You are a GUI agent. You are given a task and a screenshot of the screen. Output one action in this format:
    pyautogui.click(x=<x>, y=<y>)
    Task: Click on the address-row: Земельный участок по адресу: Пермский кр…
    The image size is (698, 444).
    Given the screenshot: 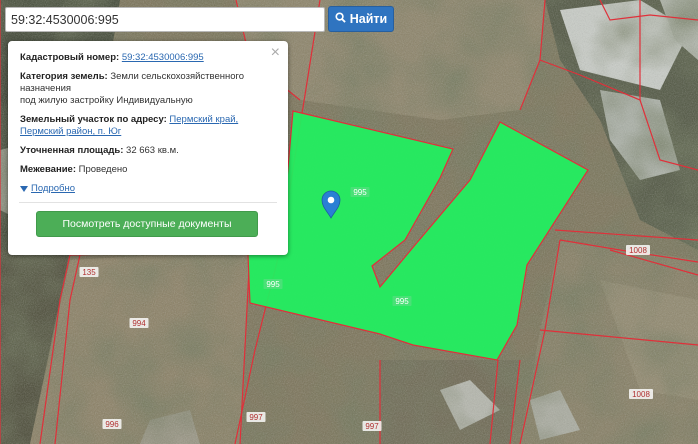 What is the action you would take?
    pyautogui.click(x=148, y=126)
    